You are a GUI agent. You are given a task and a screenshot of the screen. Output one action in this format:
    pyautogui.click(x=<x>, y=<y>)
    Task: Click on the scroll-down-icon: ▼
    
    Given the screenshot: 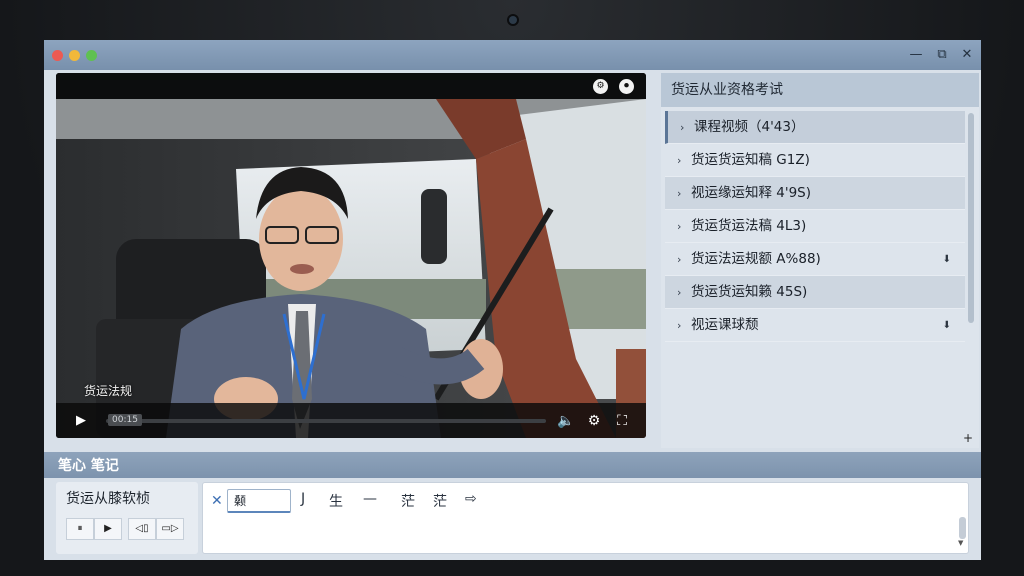 What is the action you would take?
    pyautogui.click(x=960, y=543)
    